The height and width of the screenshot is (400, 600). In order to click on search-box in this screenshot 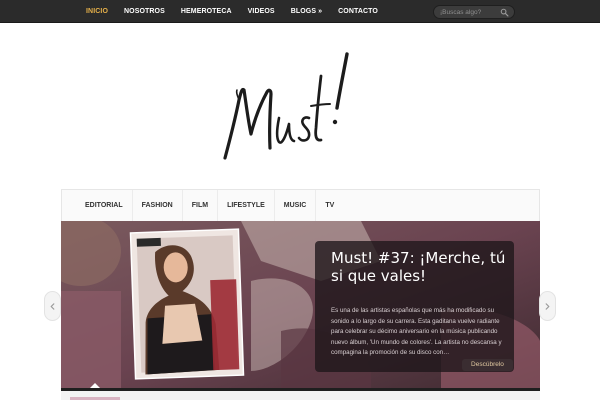, I will do `click(474, 12)`.